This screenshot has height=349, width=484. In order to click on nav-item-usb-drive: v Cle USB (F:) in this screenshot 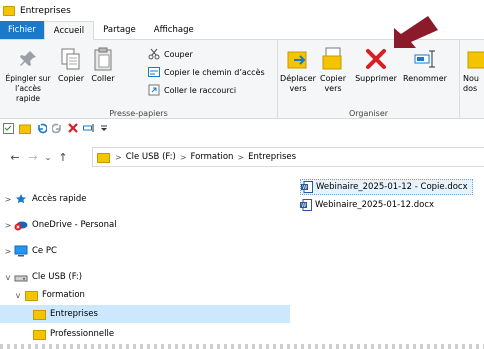, I will do `click(145, 277)`.